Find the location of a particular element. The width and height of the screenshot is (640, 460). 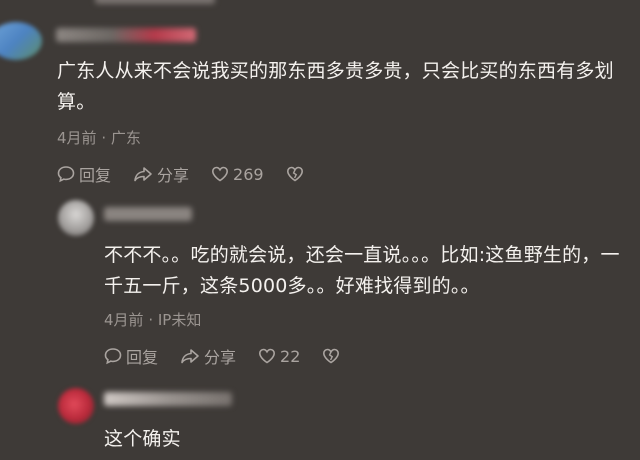

comment-2-dislike-button is located at coordinates (333, 356).